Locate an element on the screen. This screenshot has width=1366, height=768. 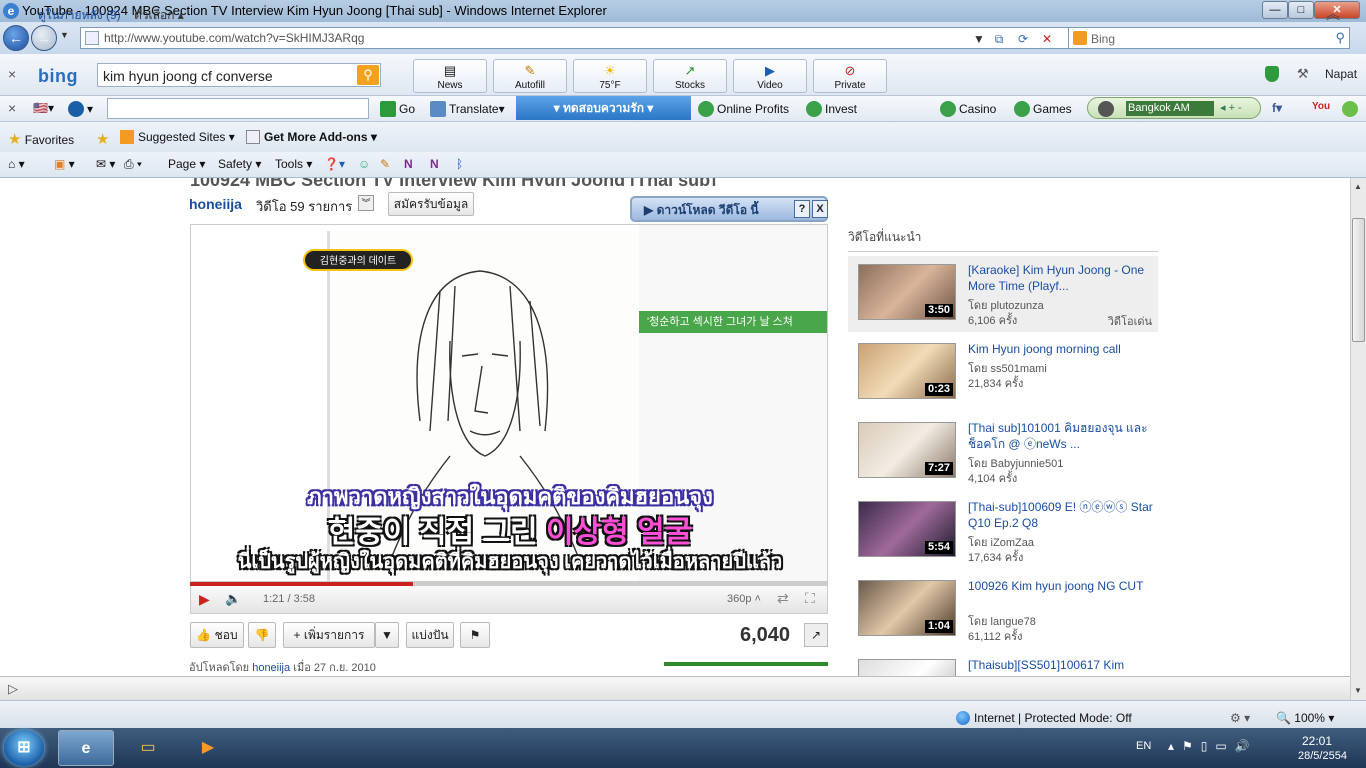
help-icon: ❓▾ is located at coordinates (334, 164).